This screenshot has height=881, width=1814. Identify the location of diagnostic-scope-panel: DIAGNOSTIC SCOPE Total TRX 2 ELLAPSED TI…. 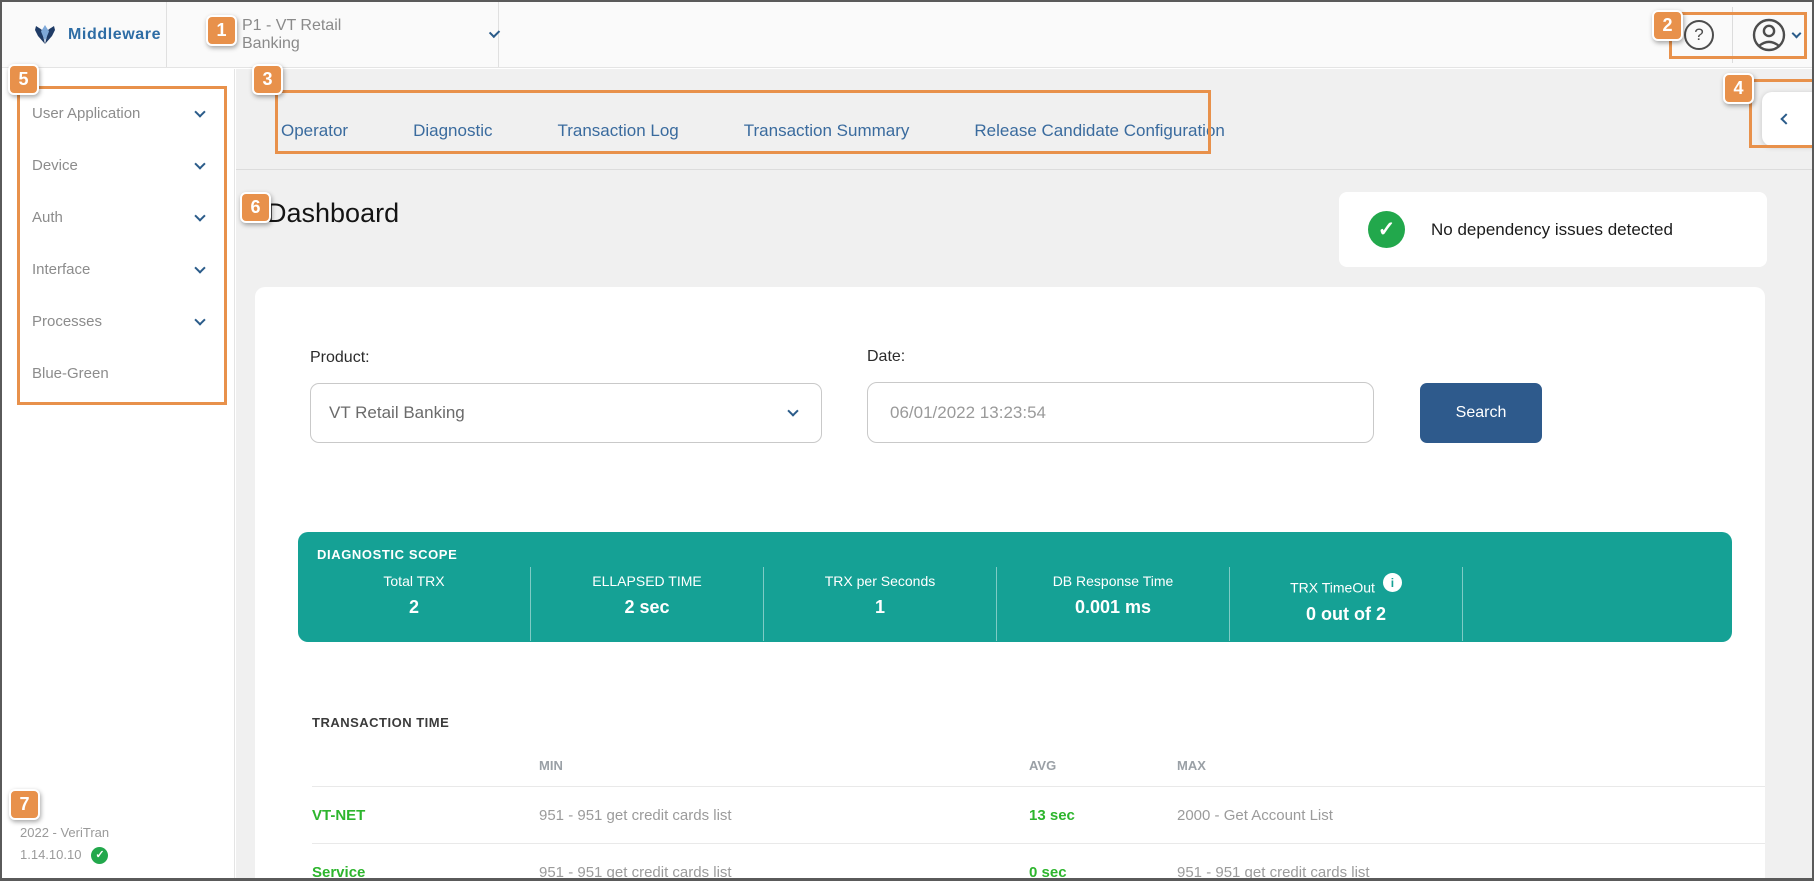
(1015, 587).